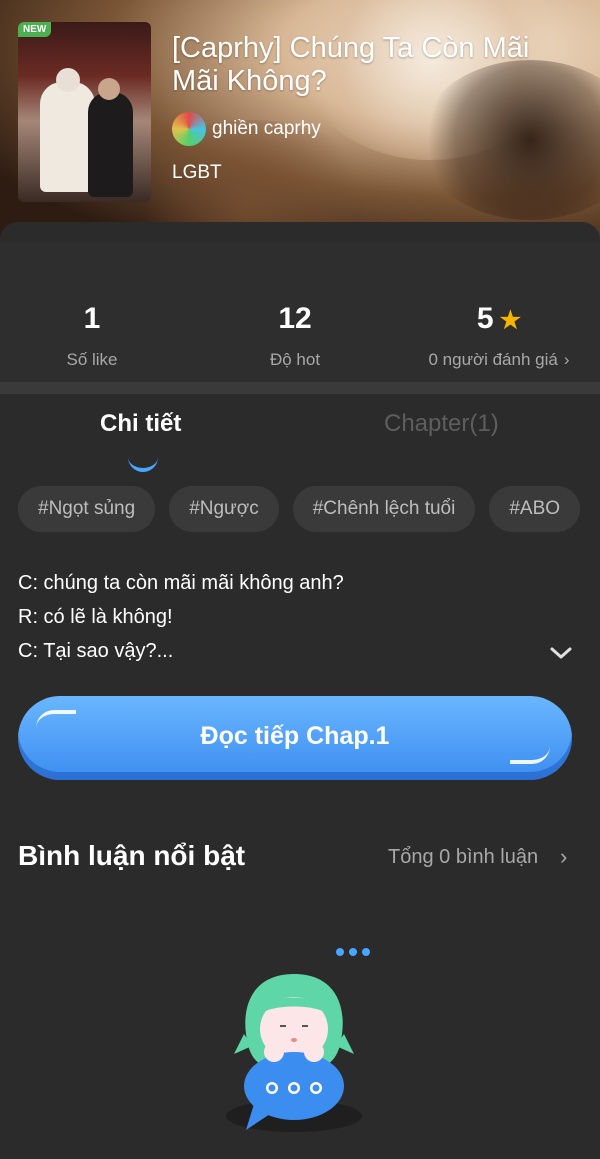  What do you see at coordinates (189, 129) in the screenshot?
I see `author-avatar` at bounding box center [189, 129].